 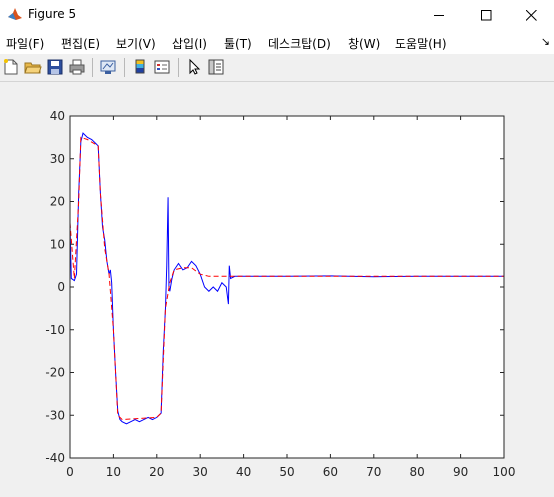 I want to click on y-tick-label: 40, so click(x=57, y=116).